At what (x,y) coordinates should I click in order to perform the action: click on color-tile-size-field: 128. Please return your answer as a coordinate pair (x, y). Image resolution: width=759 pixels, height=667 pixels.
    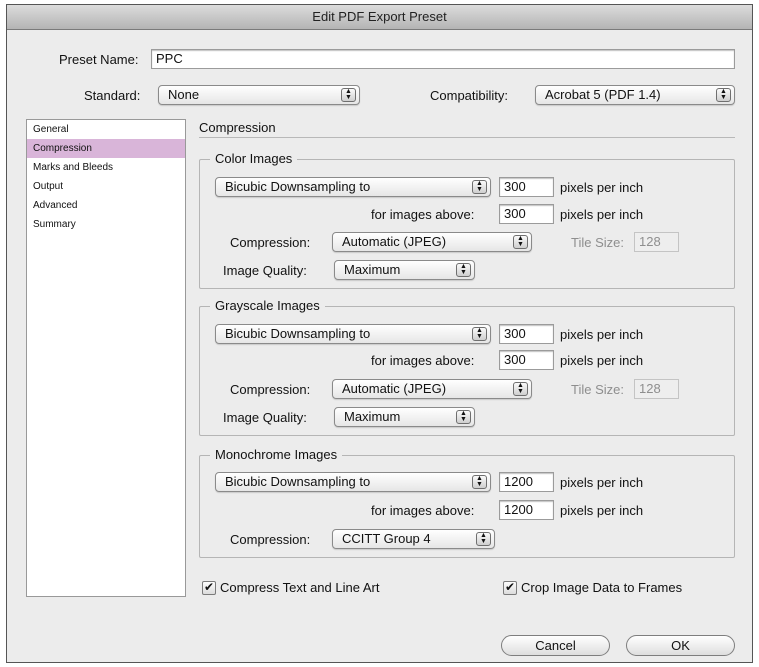
    Looking at the image, I should click on (656, 242).